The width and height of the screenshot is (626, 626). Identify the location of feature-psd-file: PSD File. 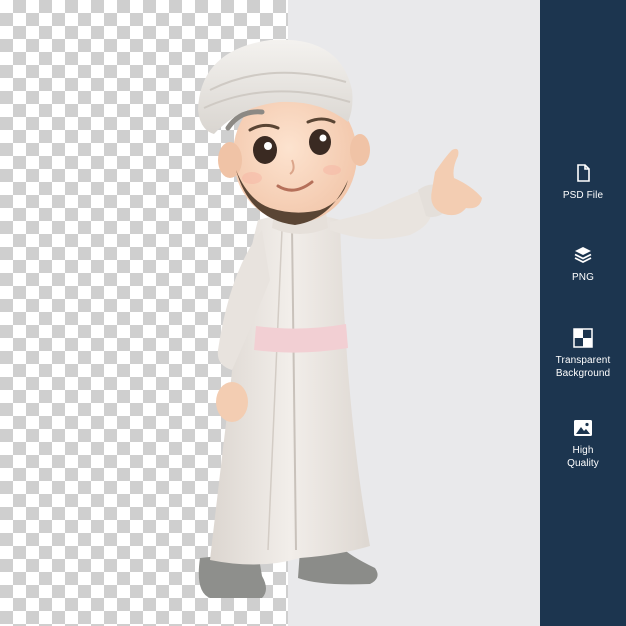
(583, 182).